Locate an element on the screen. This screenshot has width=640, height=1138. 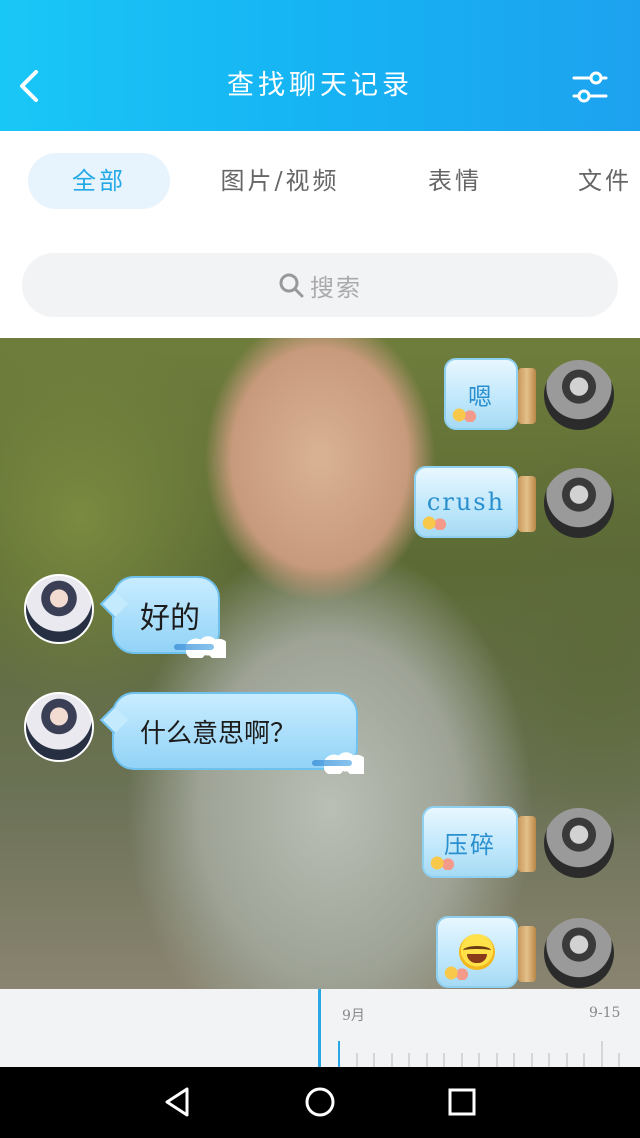
timeline-month-label: 9月 is located at coordinates (353, 1016).